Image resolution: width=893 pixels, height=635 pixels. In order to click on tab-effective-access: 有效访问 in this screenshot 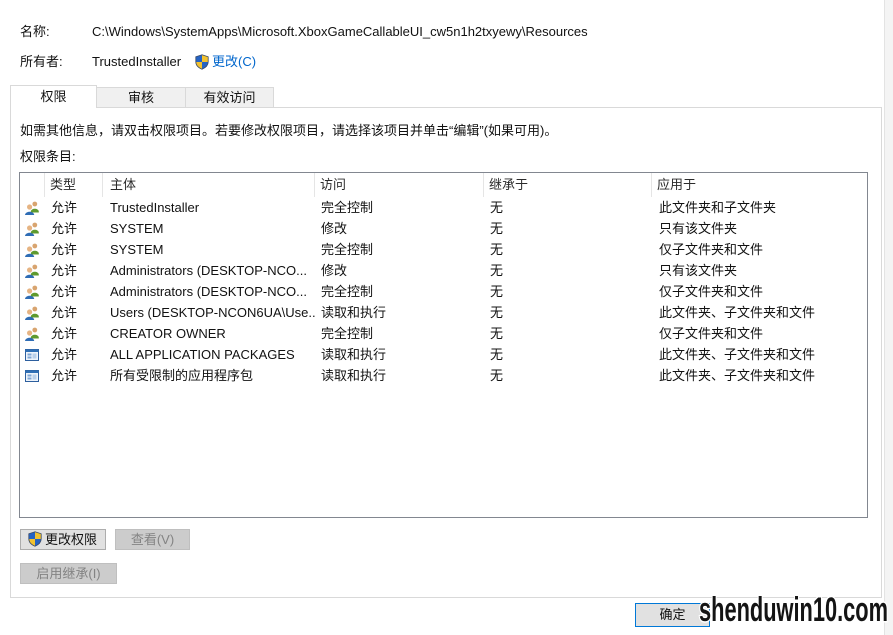, I will do `click(229, 97)`.